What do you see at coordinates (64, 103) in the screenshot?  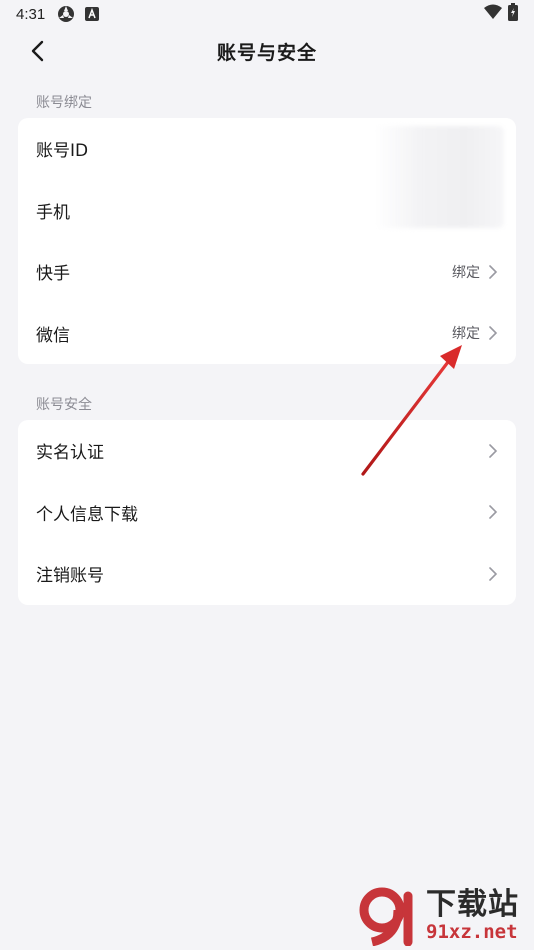 I see `section-label-account-binding: 账号绑定` at bounding box center [64, 103].